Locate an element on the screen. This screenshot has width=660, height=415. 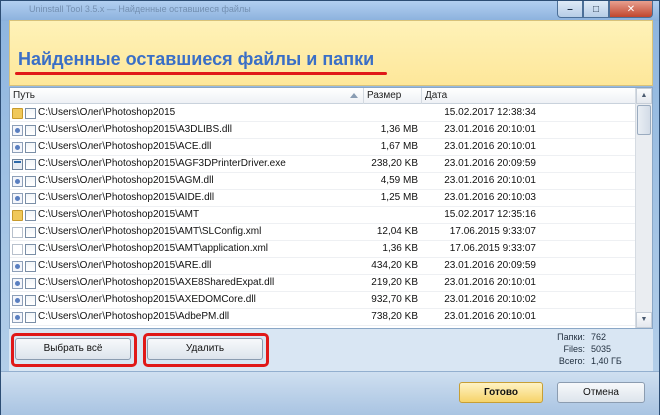
stat-total-label: Всего: is located at coordinates (571, 361).